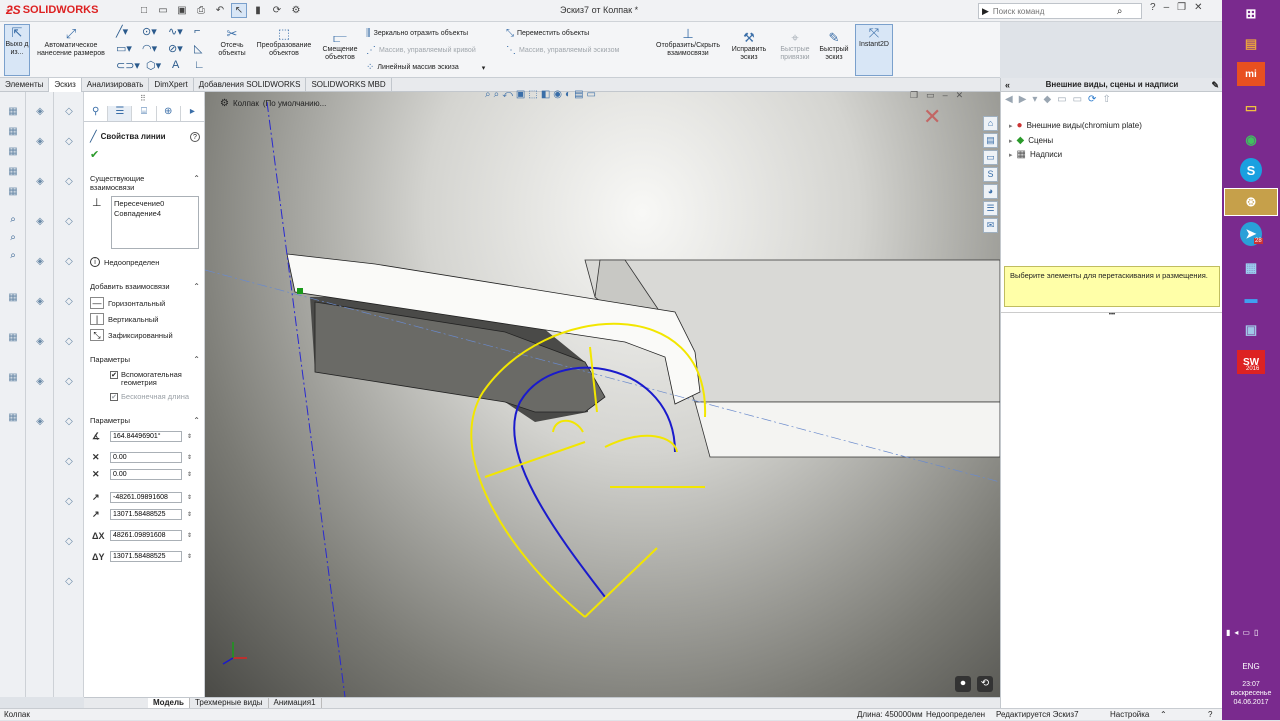 This screenshot has height=721, width=1280. Describe the element at coordinates (1251, 202) in the screenshot. I see `steam-icon: ⊛` at that location.